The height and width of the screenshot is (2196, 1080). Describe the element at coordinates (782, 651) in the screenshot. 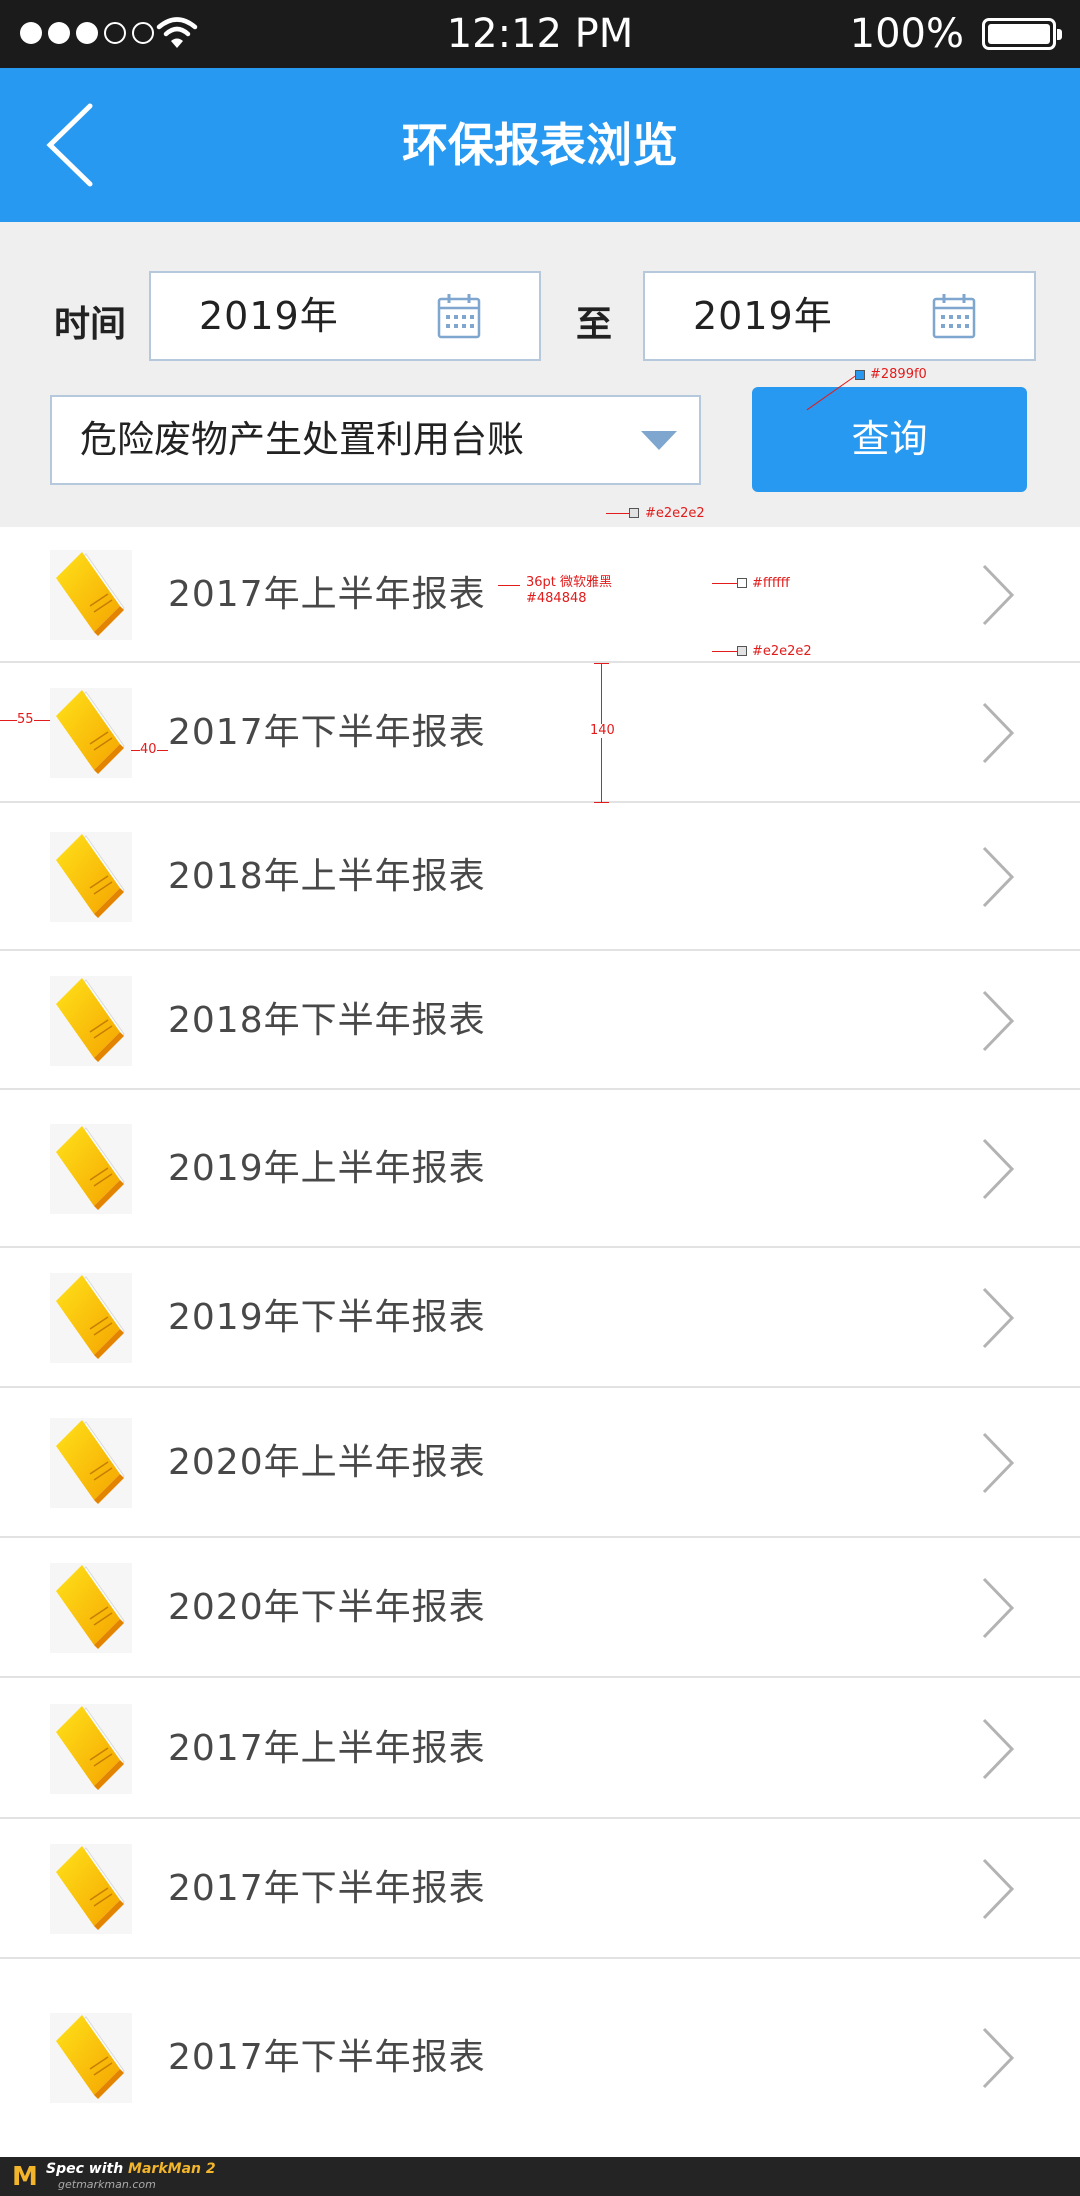

I see `annotation-divider-color-2: #e2e2e2` at that location.